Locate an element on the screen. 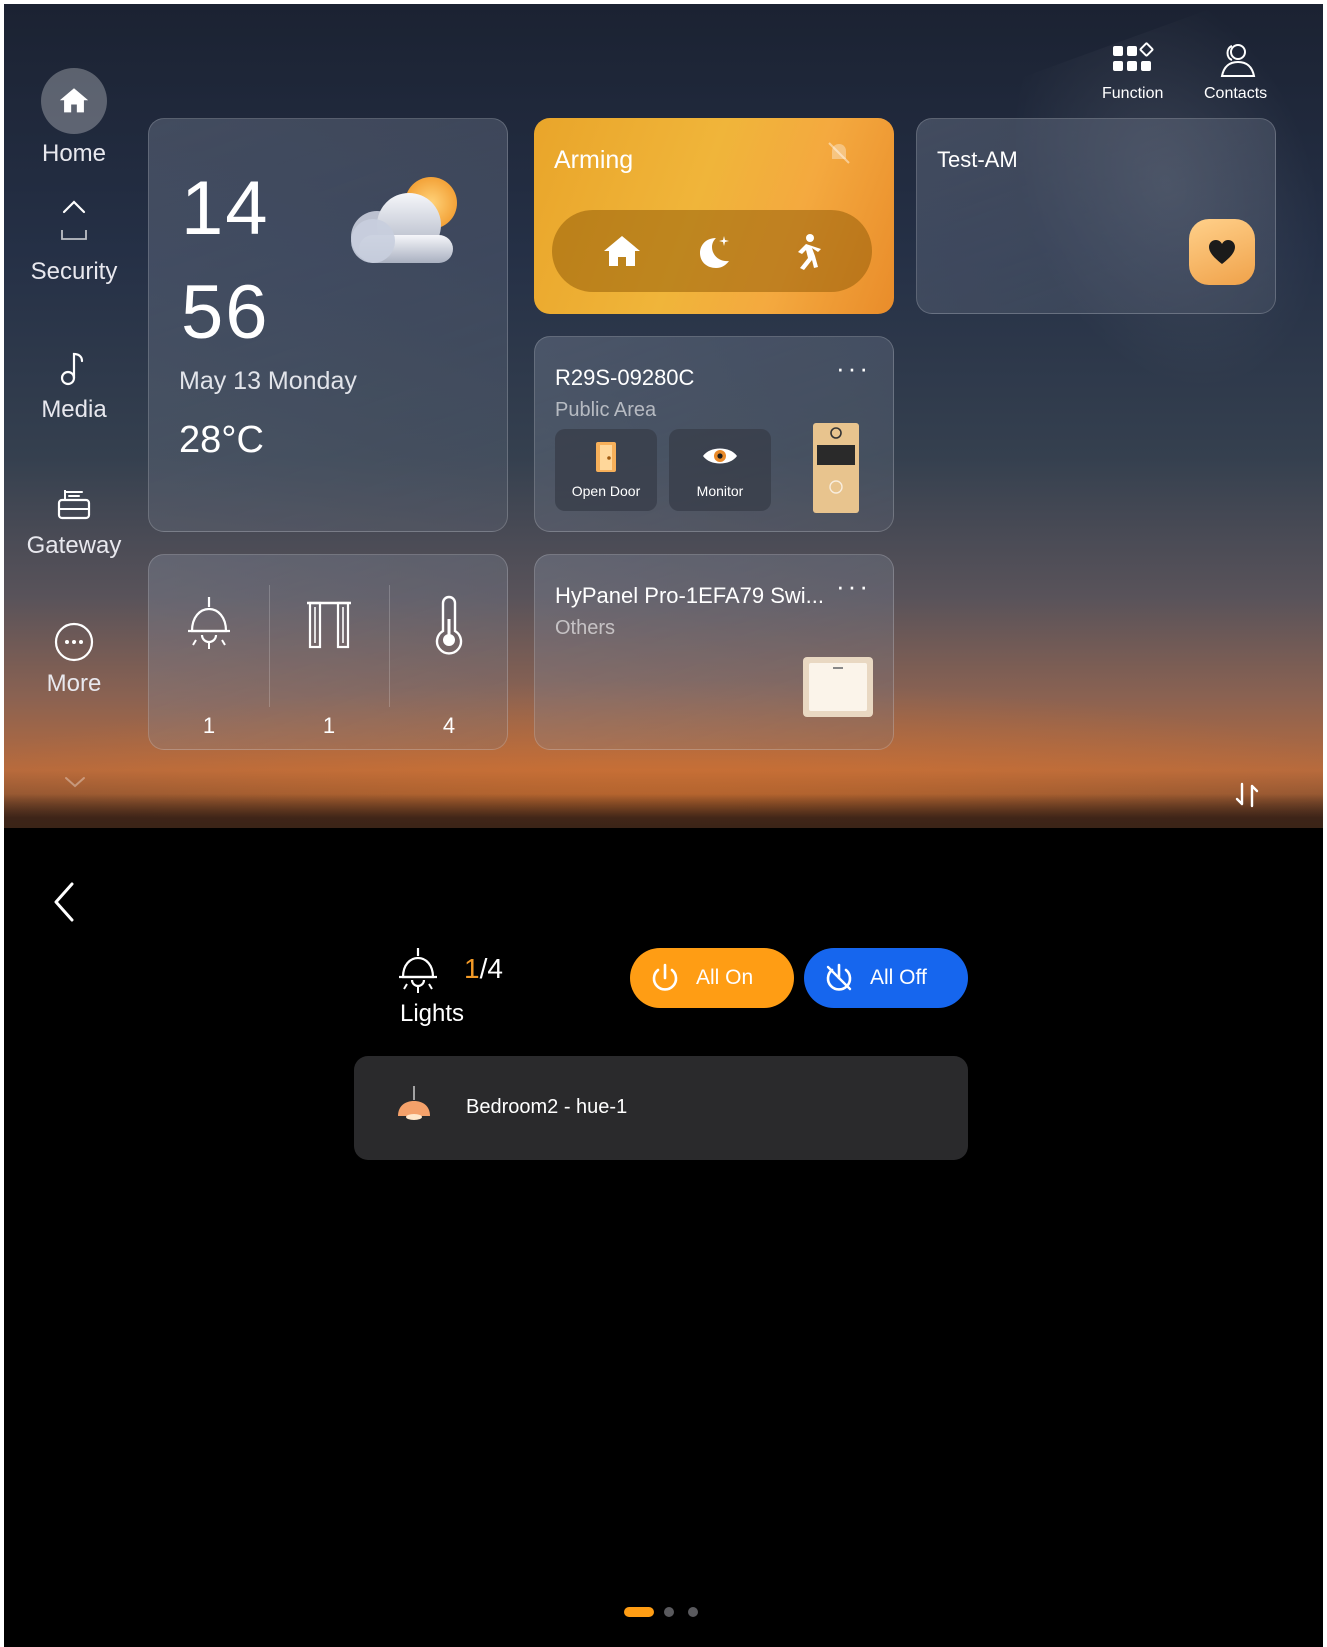 This screenshot has width=1327, height=1647. all-off-label: All Off is located at coordinates (898, 977).